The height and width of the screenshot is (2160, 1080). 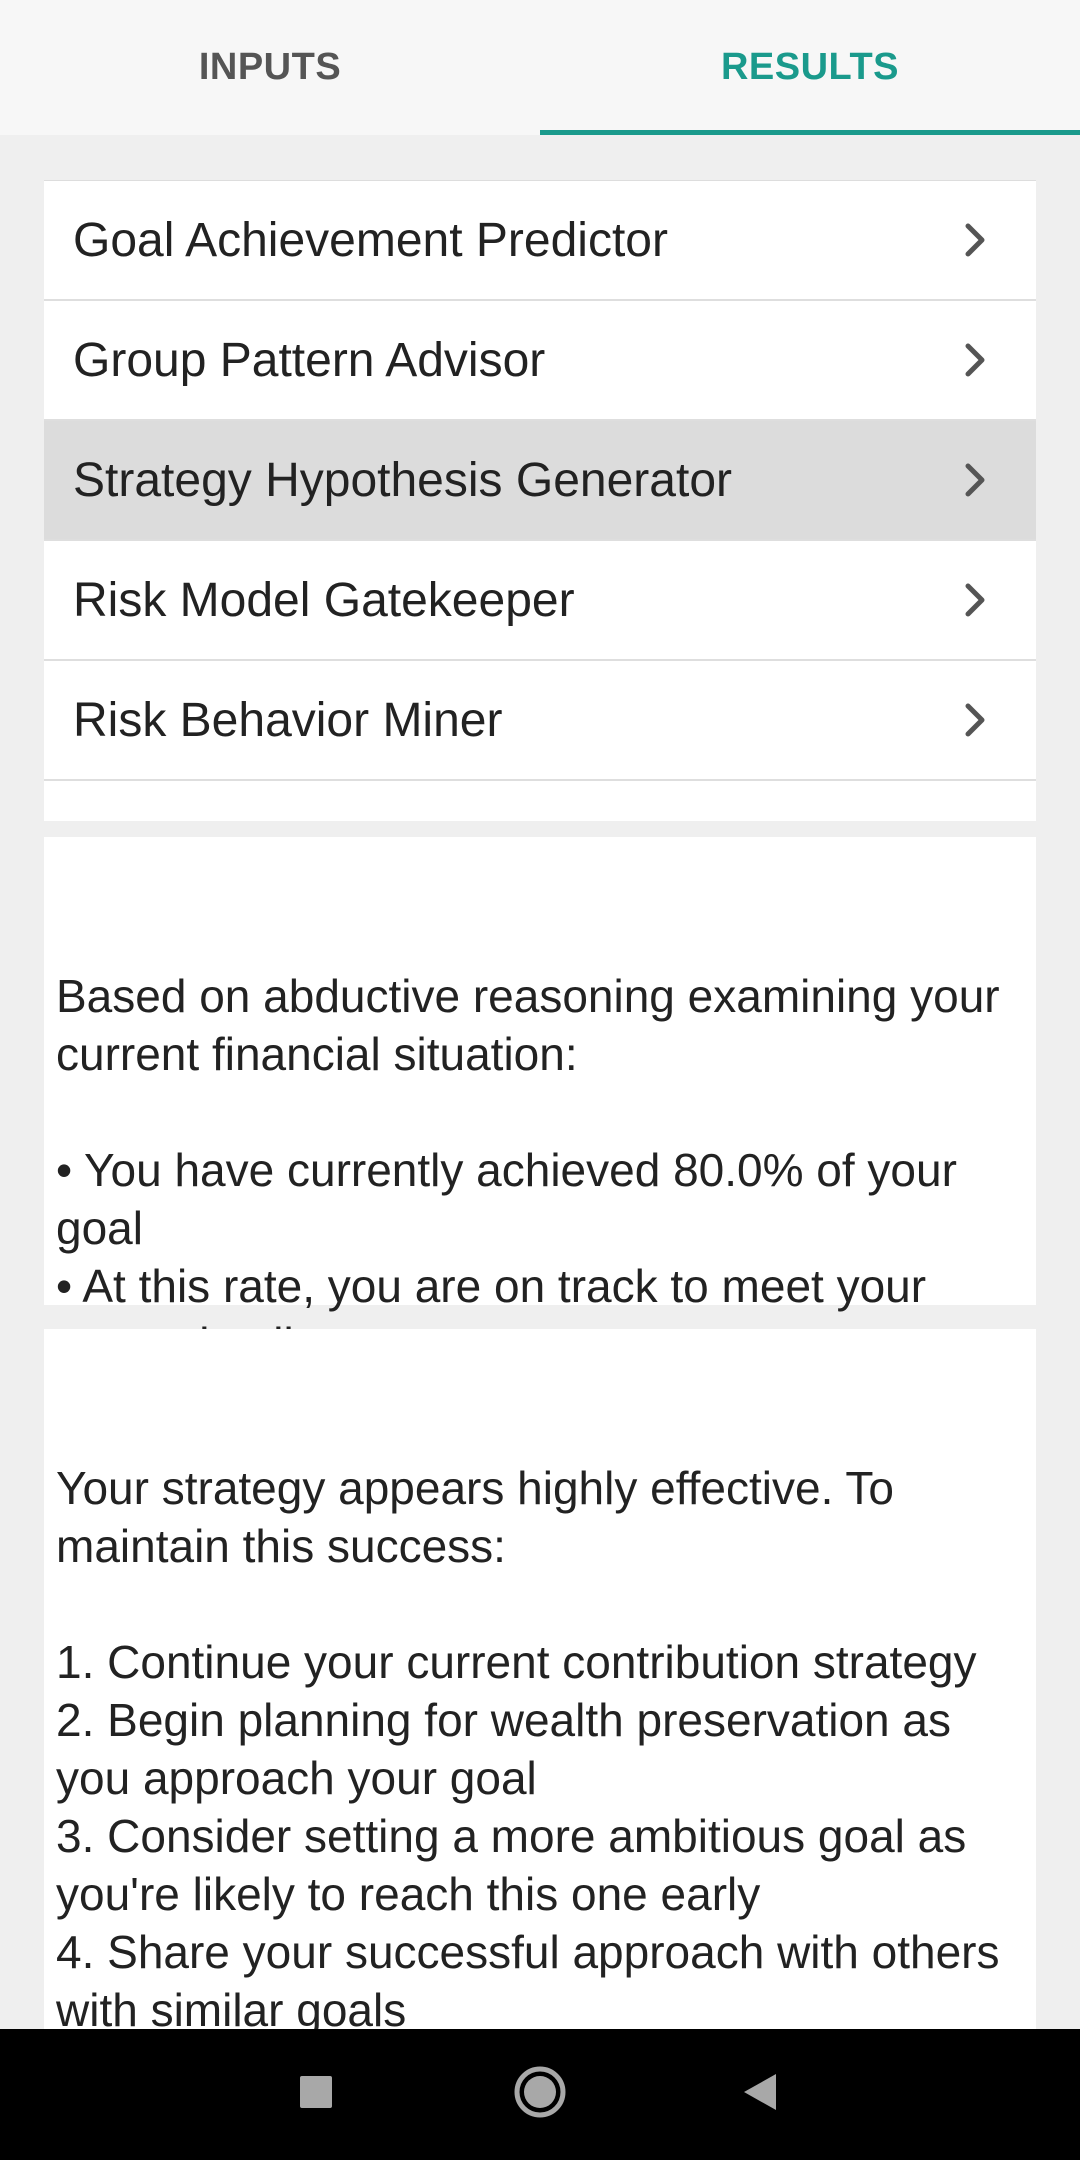 What do you see at coordinates (309, 360) in the screenshot?
I see `list-item-label: Group Pattern Advisor` at bounding box center [309, 360].